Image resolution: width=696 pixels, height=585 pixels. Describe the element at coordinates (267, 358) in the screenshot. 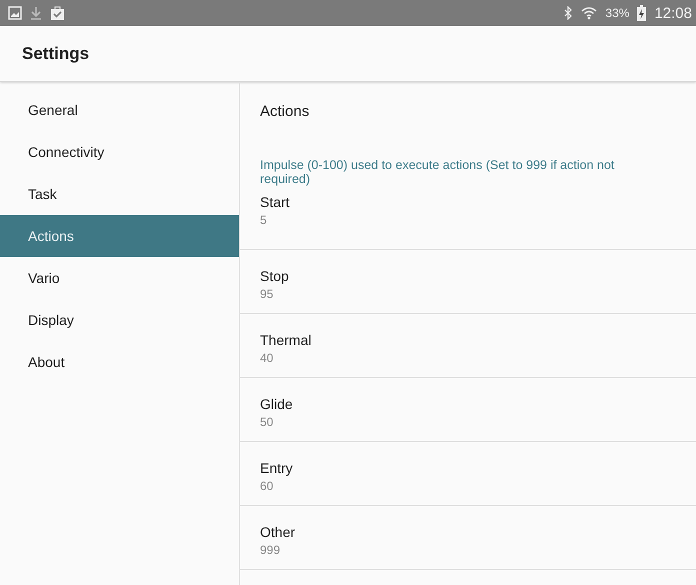

I see `setting-value: 40` at that location.